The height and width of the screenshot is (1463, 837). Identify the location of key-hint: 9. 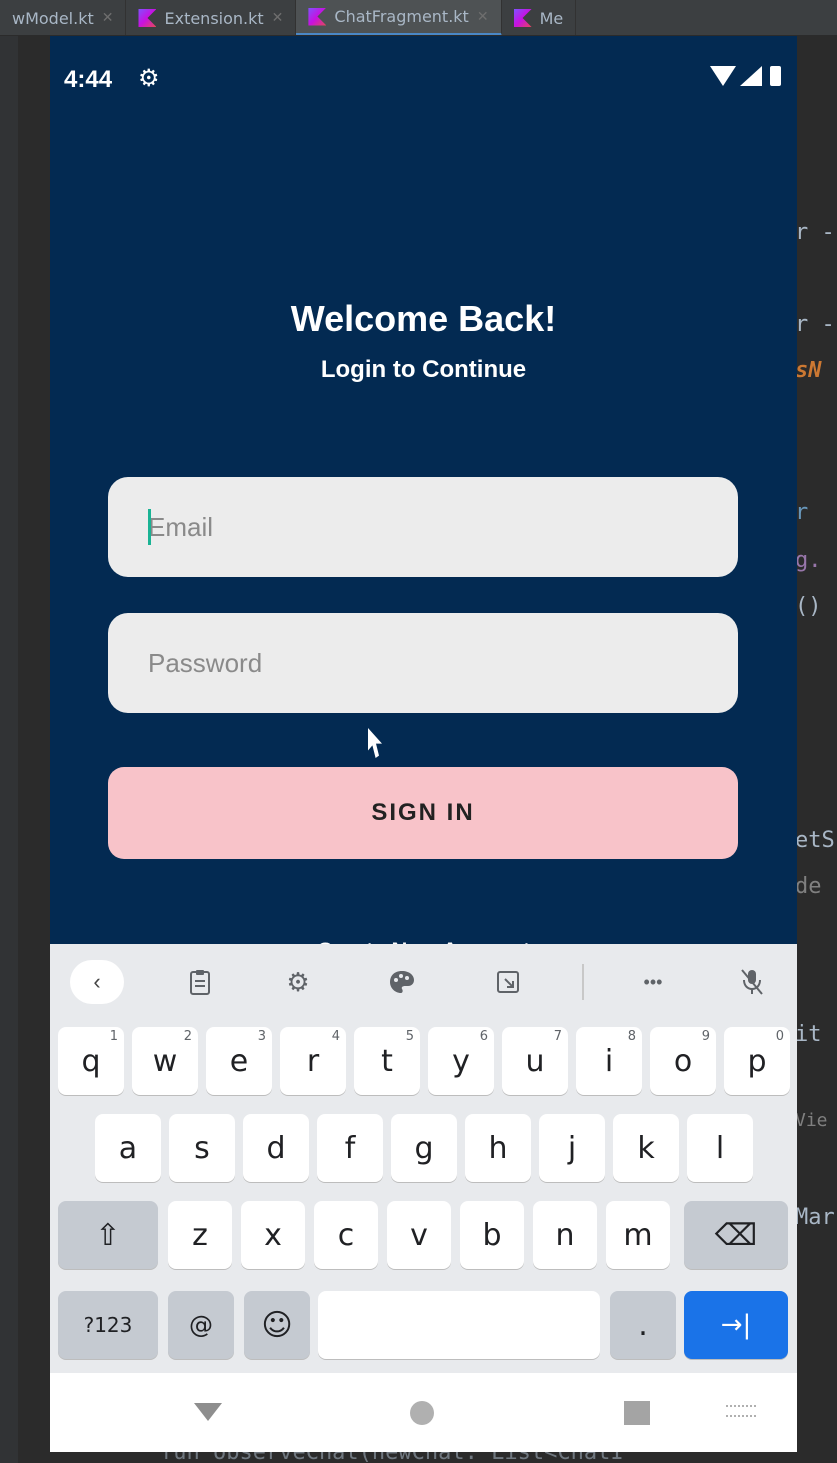
(705, 1036).